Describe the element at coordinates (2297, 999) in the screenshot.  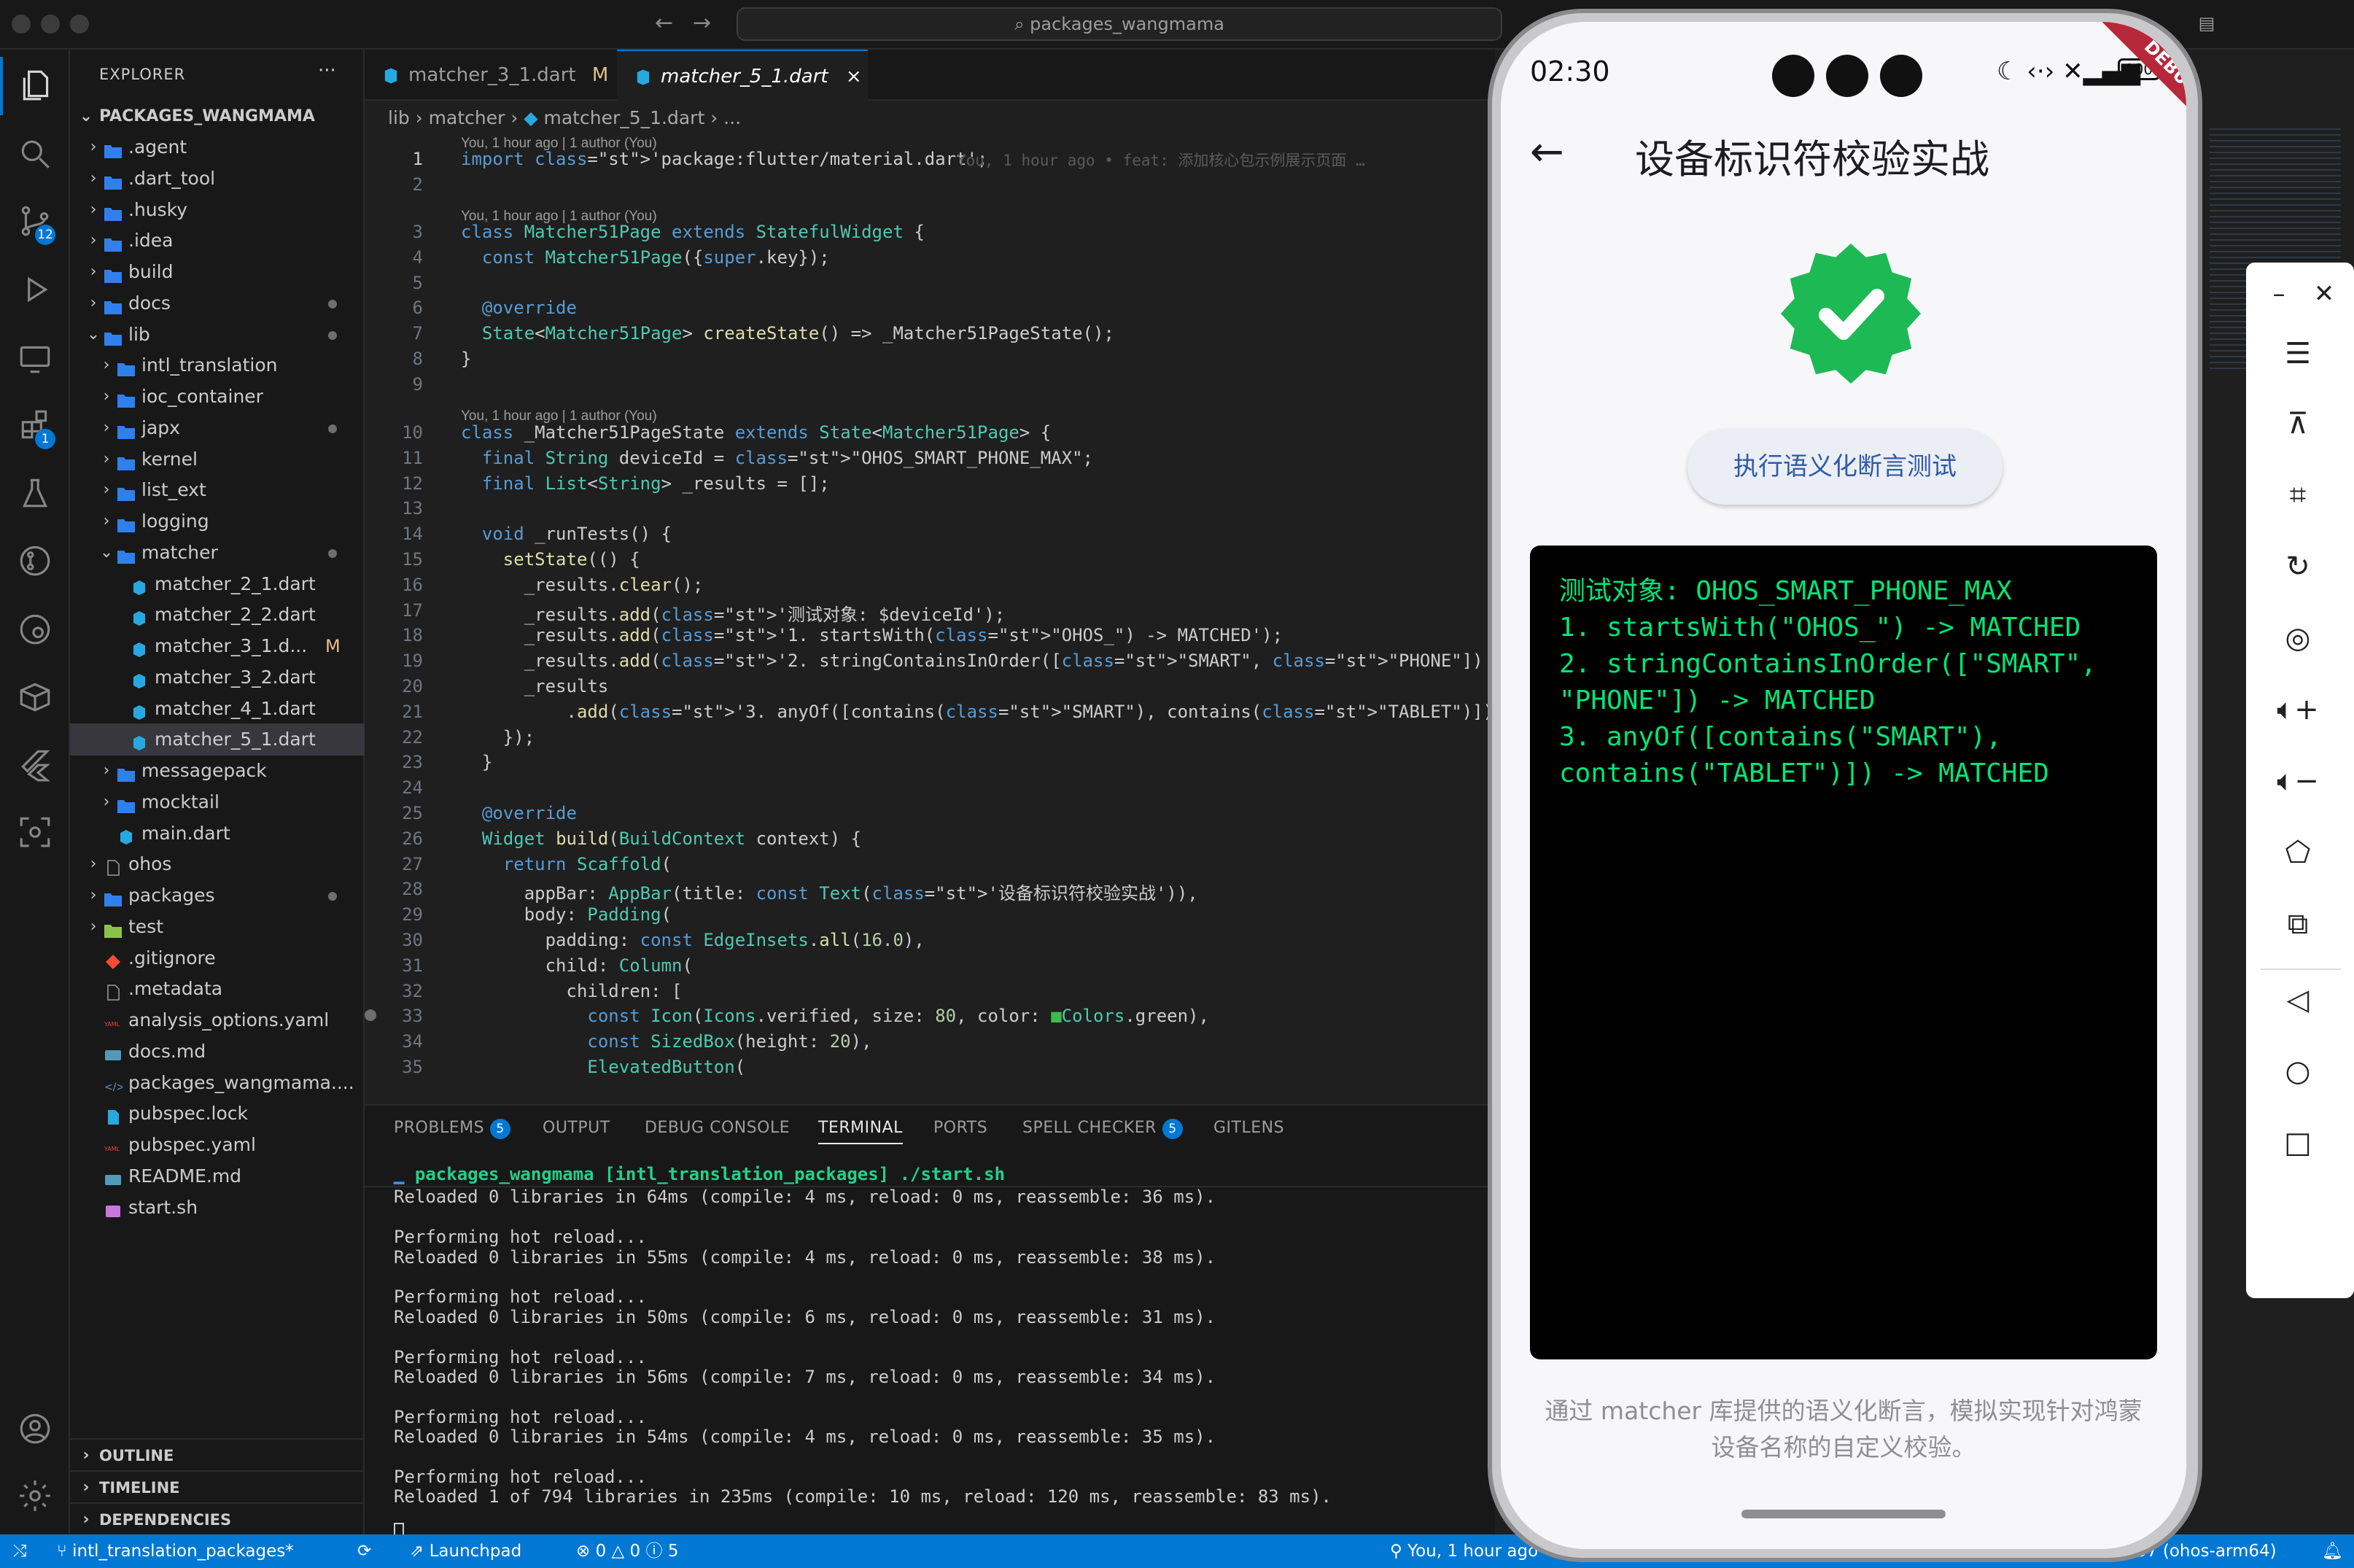
I see `nav-back-icon: ◁` at that location.